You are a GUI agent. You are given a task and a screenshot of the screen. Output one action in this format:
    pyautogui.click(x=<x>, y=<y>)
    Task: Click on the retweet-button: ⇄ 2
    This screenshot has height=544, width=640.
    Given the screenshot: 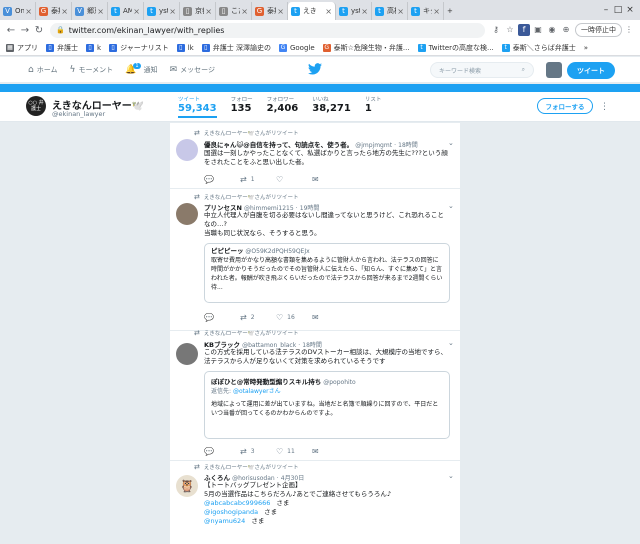 What is the action you would take?
    pyautogui.click(x=258, y=317)
    